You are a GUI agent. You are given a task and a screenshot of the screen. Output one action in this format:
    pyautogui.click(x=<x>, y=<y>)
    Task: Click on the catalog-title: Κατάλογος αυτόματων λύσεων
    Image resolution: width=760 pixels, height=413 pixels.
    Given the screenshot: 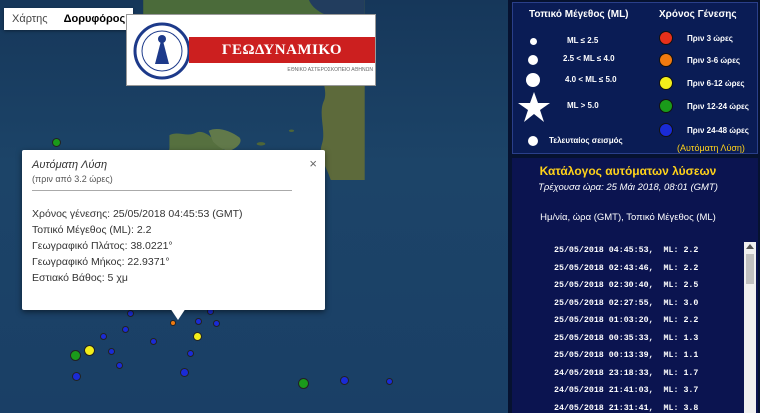 What is the action you would take?
    pyautogui.click(x=628, y=171)
    